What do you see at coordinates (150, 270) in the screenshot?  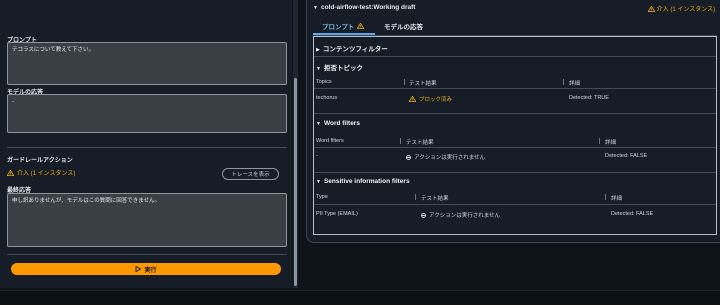 I see `run-button-label: 実行` at bounding box center [150, 270].